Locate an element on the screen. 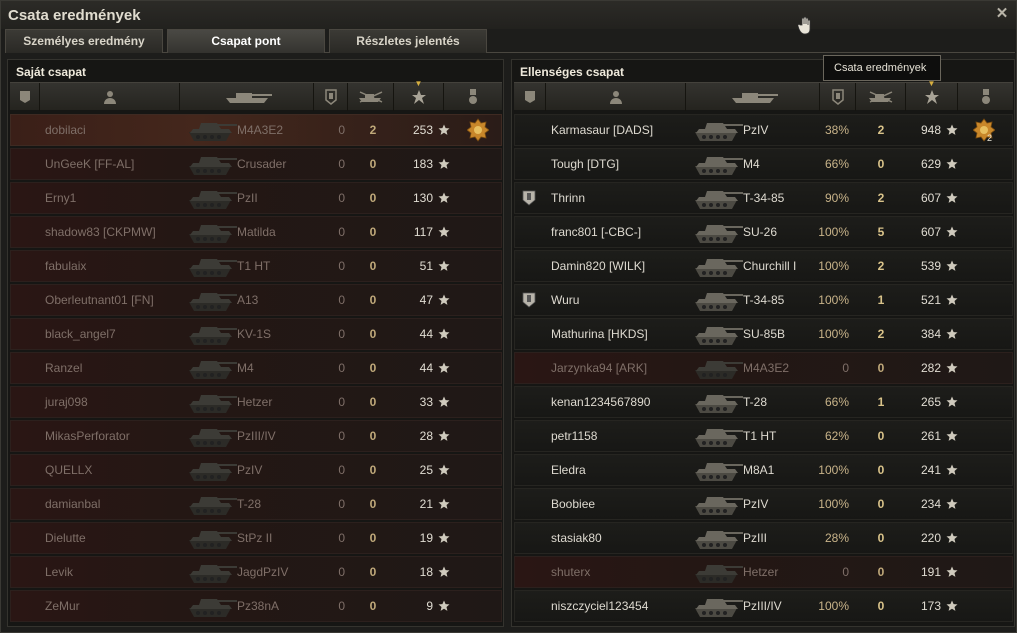 This screenshot has width=1017, height=633. table-row: damianbal T-28 0 0 21 is located at coordinates (256, 504).